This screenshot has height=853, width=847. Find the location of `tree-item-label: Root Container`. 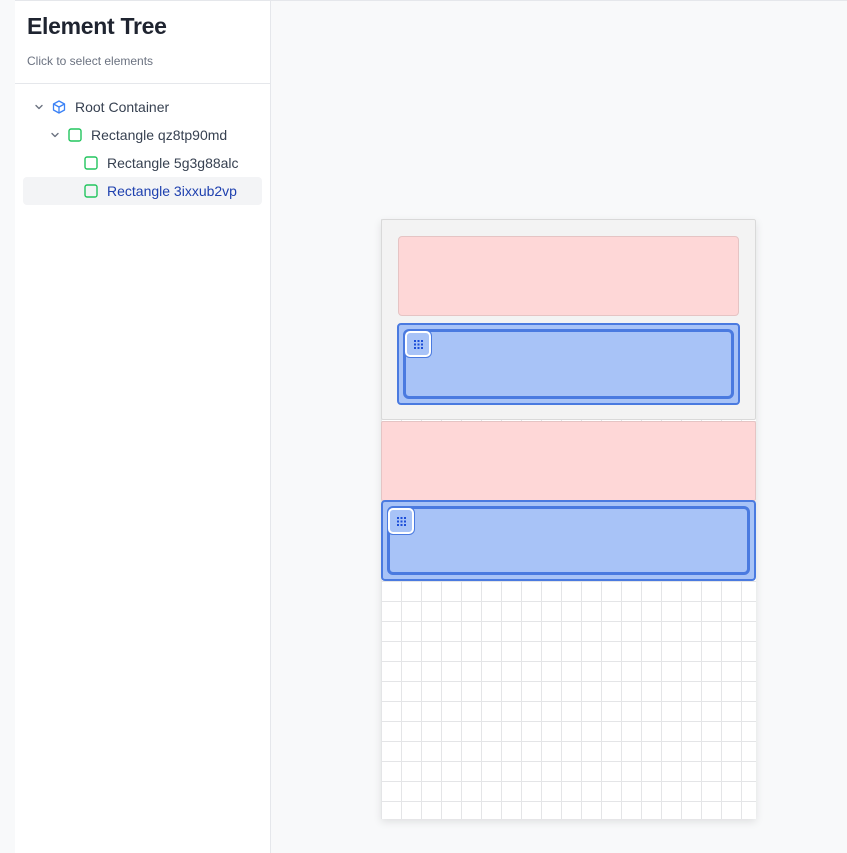

tree-item-label: Root Container is located at coordinates (122, 107).